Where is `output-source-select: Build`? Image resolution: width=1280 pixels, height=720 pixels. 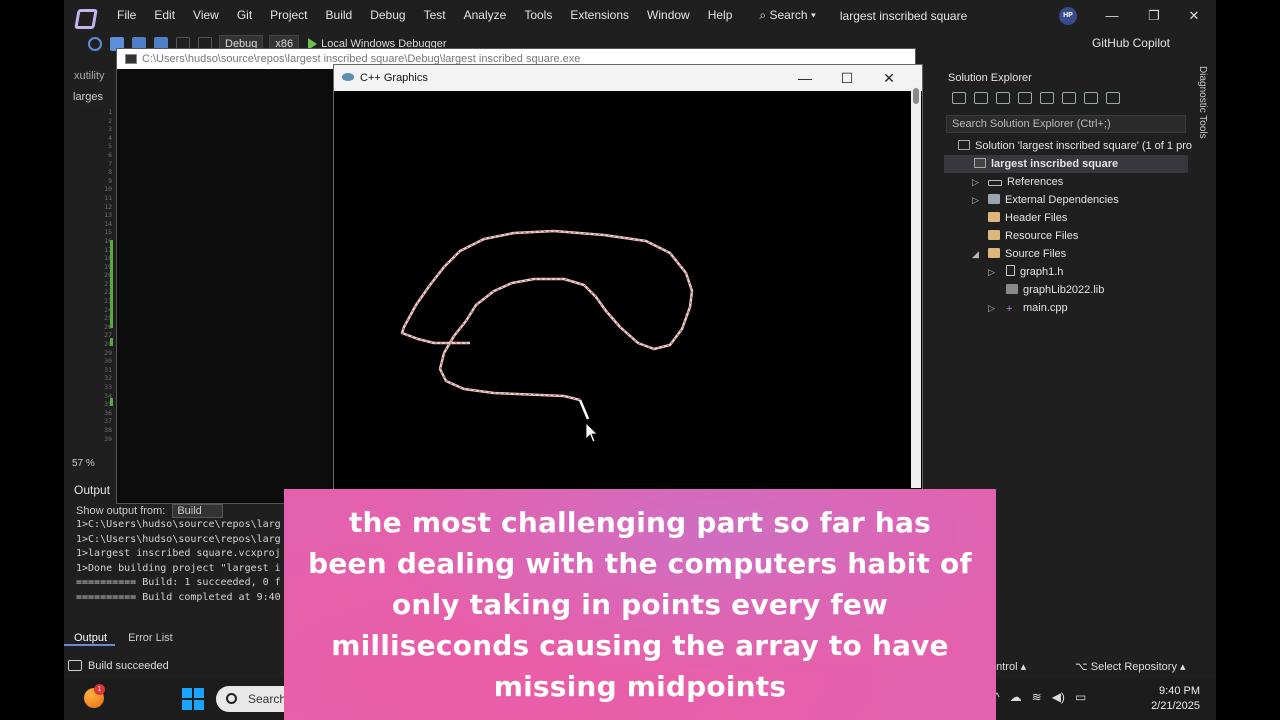 output-source-select: Build is located at coordinates (197, 511).